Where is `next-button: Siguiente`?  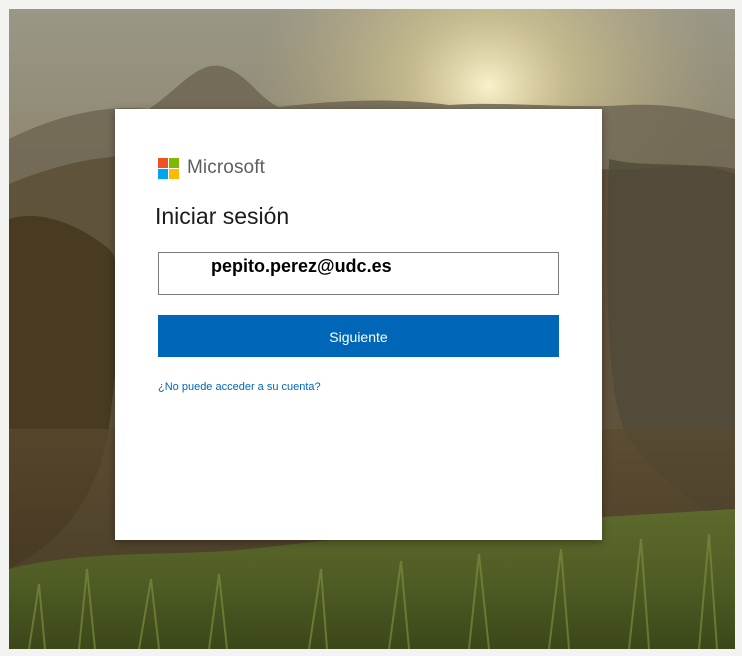
next-button: Siguiente is located at coordinates (358, 336).